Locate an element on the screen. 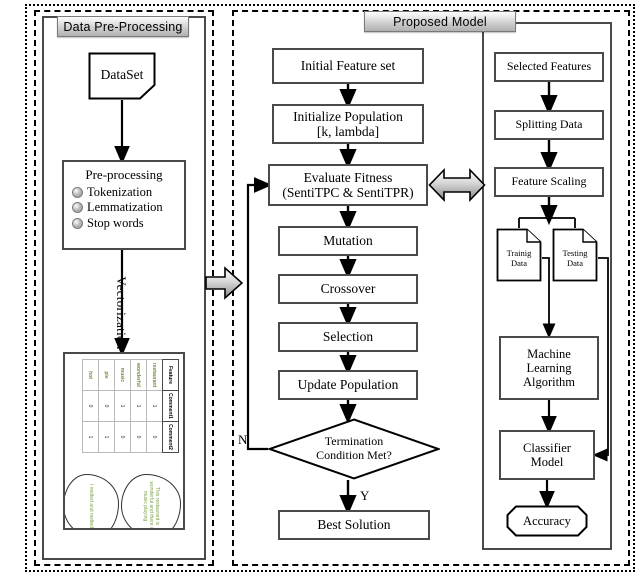 The width and height of the screenshot is (640, 577). training-data-label: Trainig Data is located at coordinates (519, 258).